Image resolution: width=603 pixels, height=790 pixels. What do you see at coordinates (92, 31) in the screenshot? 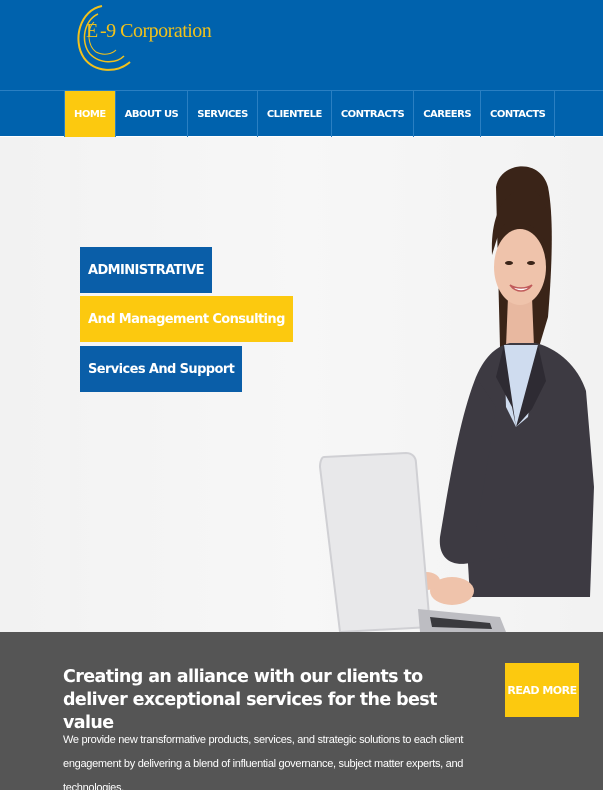
I see `logo-letter: E` at bounding box center [92, 31].